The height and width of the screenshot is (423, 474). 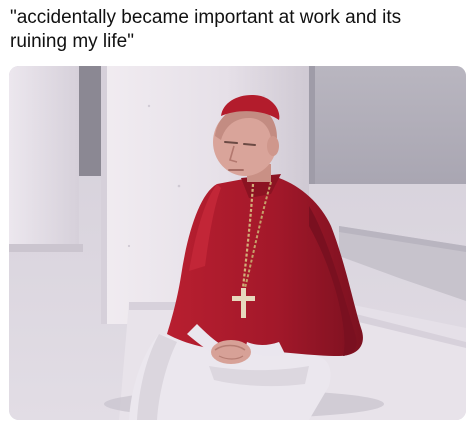 What do you see at coordinates (44, 157) in the screenshot?
I see `left-column` at bounding box center [44, 157].